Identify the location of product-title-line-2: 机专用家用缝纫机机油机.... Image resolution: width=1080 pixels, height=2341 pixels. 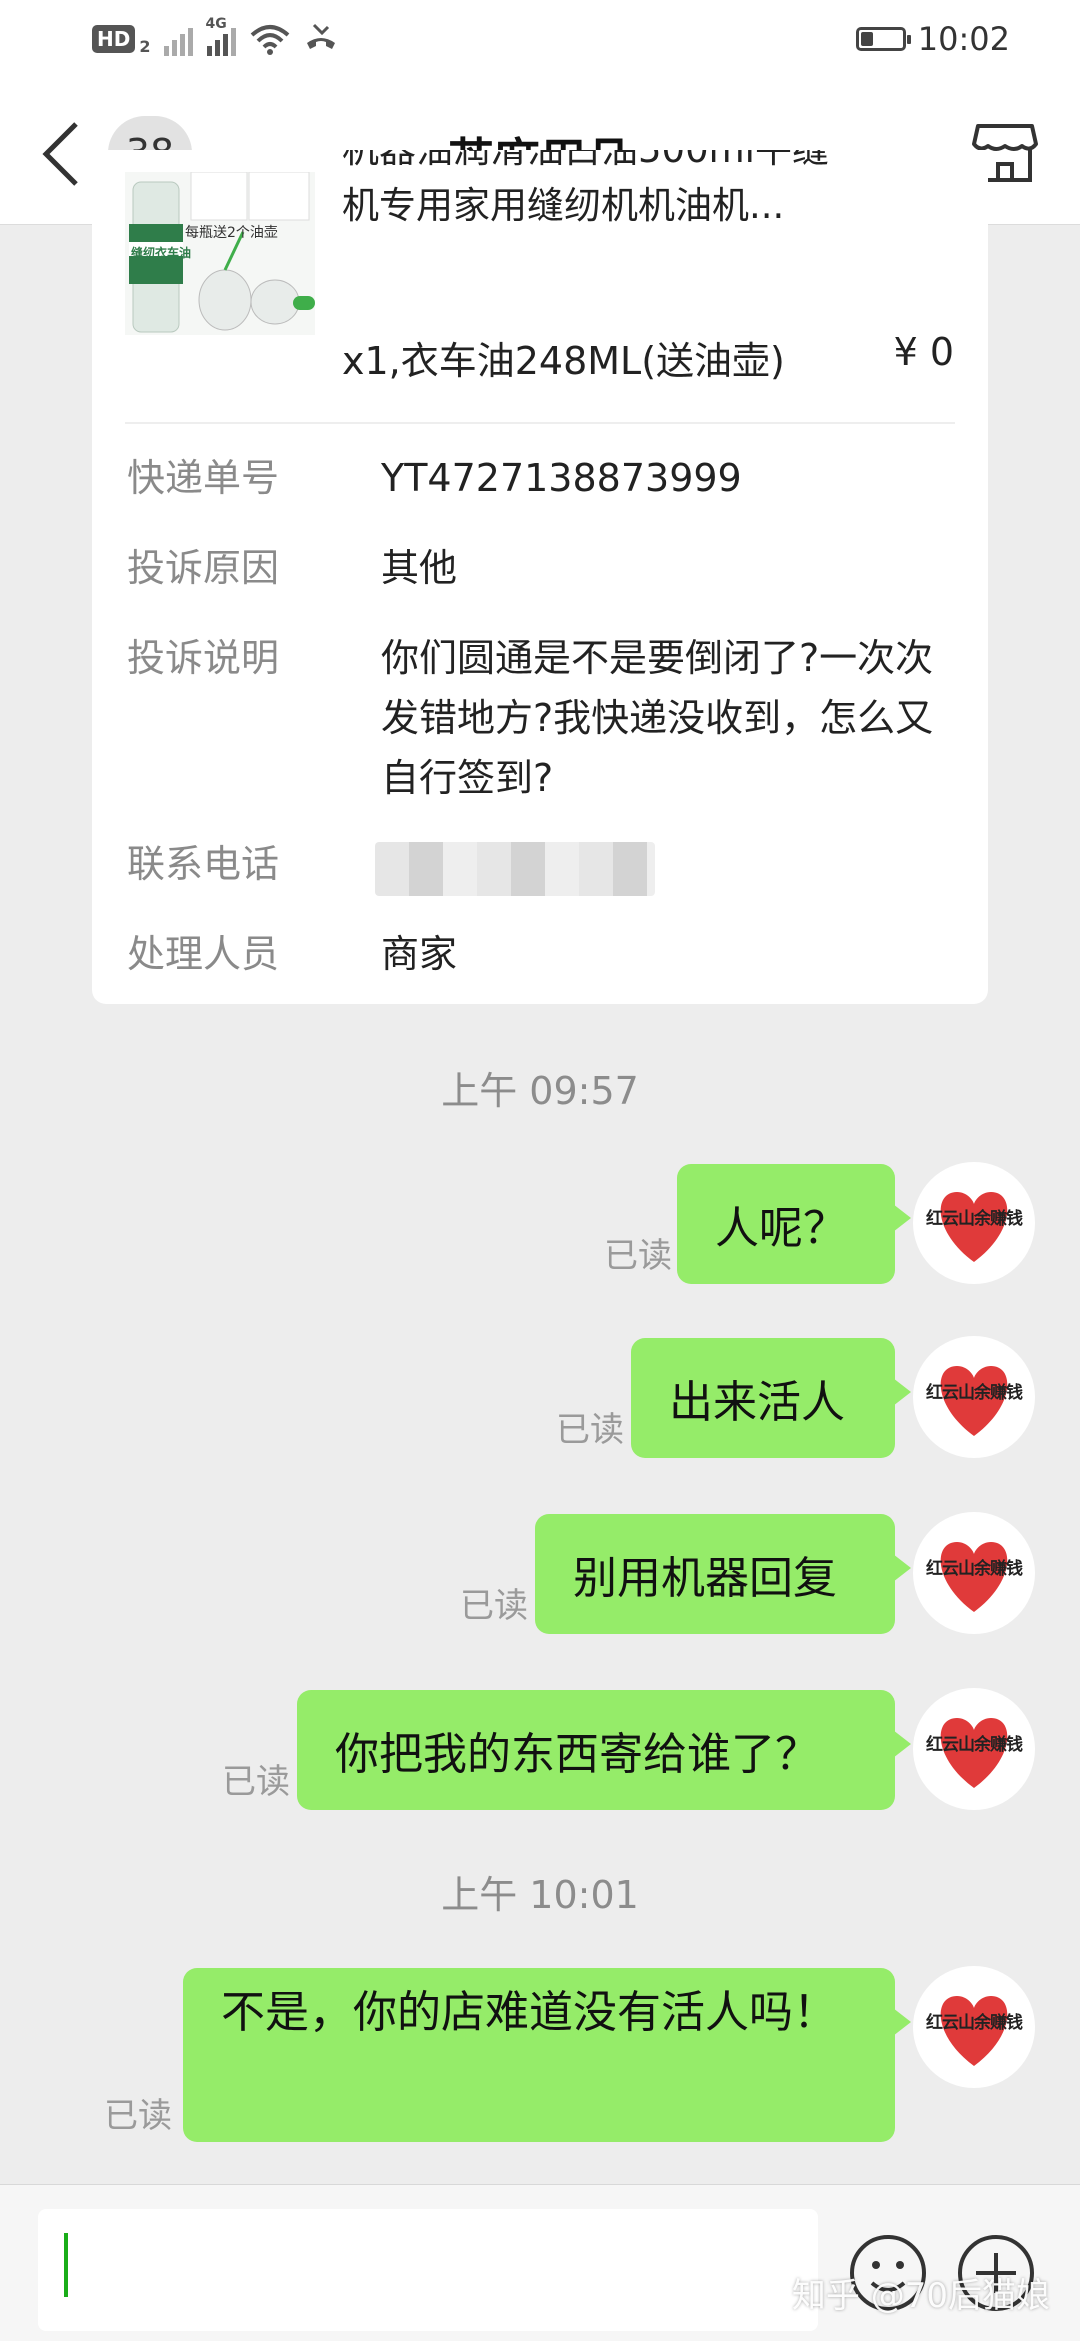
(563, 205).